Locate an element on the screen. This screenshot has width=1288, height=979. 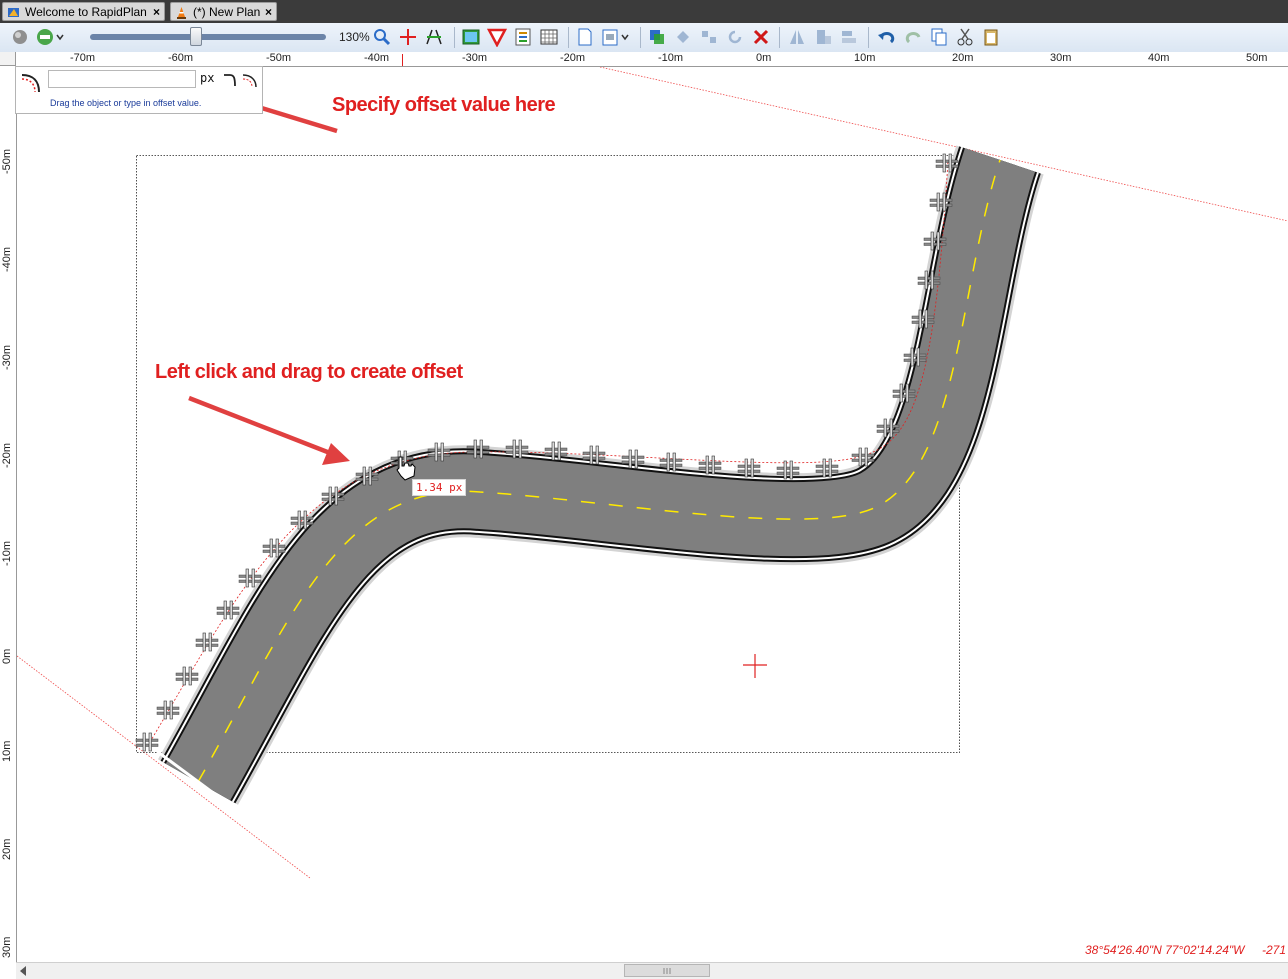
arrange-icon is located at coordinates (683, 37).